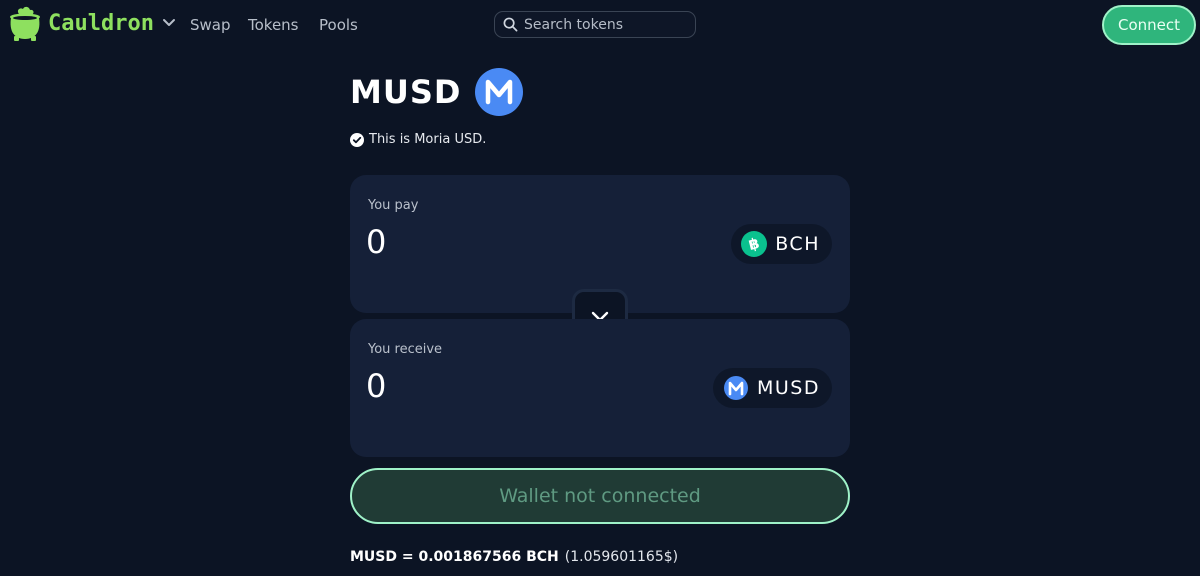 Image resolution: width=1200 pixels, height=576 pixels. I want to click on pay-label: You pay, so click(393, 205).